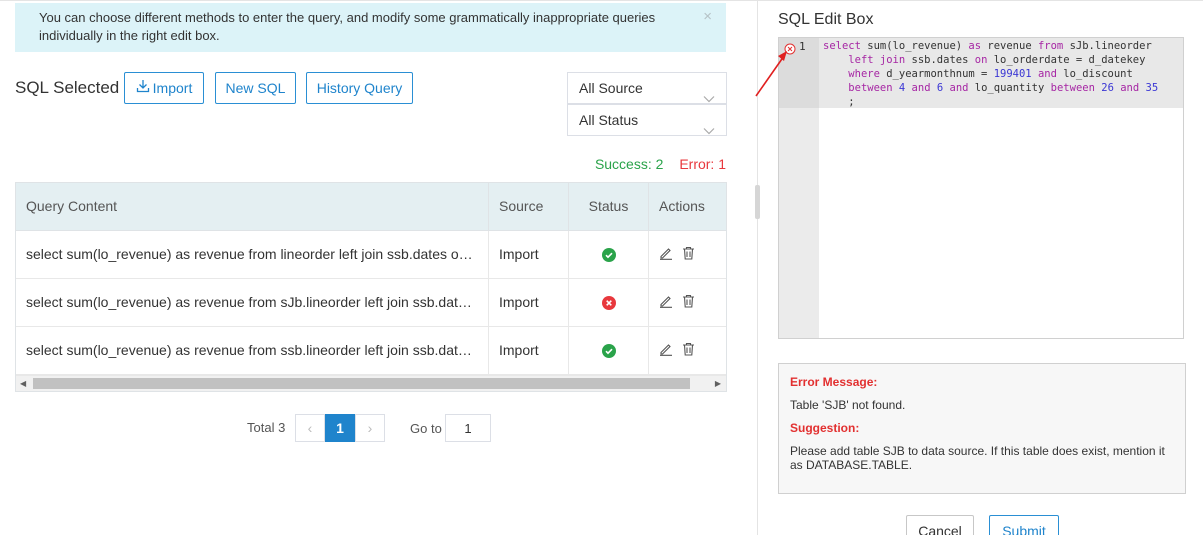 This screenshot has height=535, width=1203. Describe the element at coordinates (611, 88) in the screenshot. I see `source-filter-value: All Source` at that location.